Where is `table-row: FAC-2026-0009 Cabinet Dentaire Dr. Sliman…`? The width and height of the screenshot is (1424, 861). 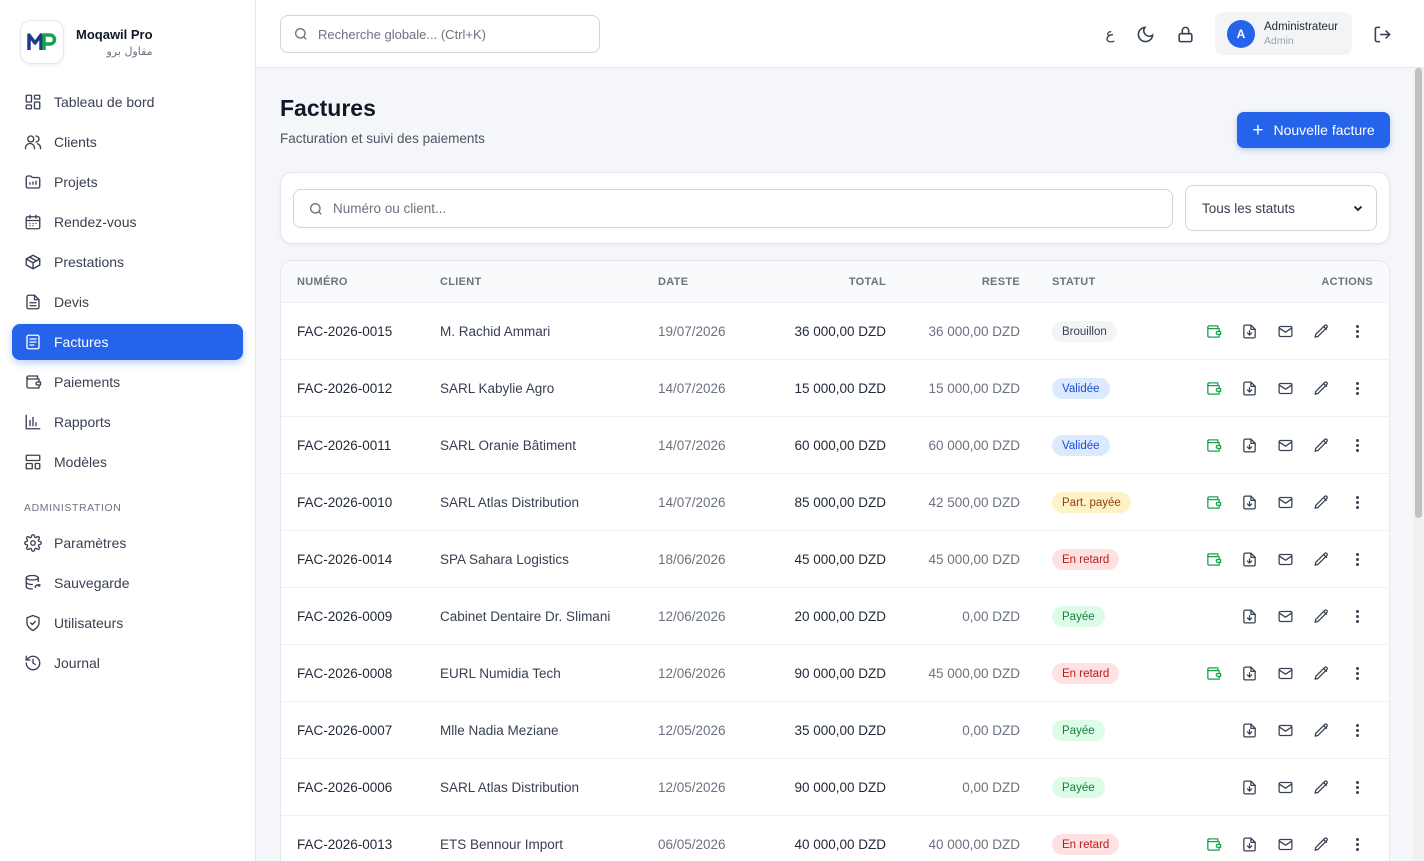
table-row: FAC-2026-0009 Cabinet Dentaire Dr. Sliman… is located at coordinates (835, 616).